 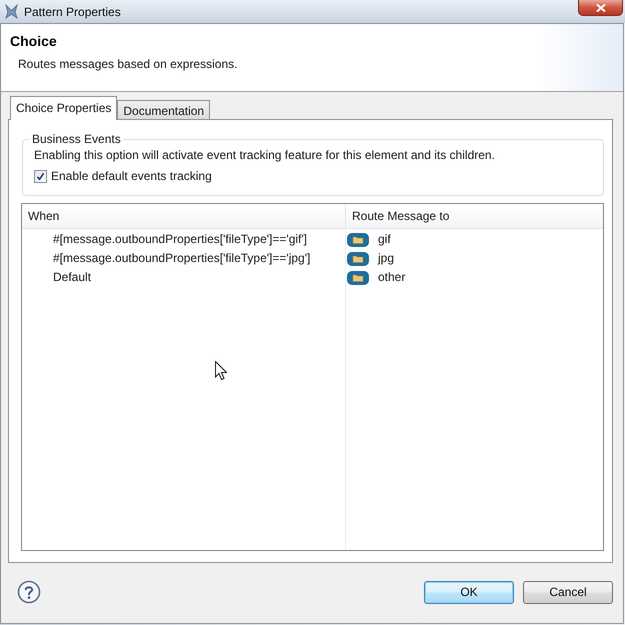 What do you see at coordinates (392, 277) in the screenshot?
I see `table-cell-text: other` at bounding box center [392, 277].